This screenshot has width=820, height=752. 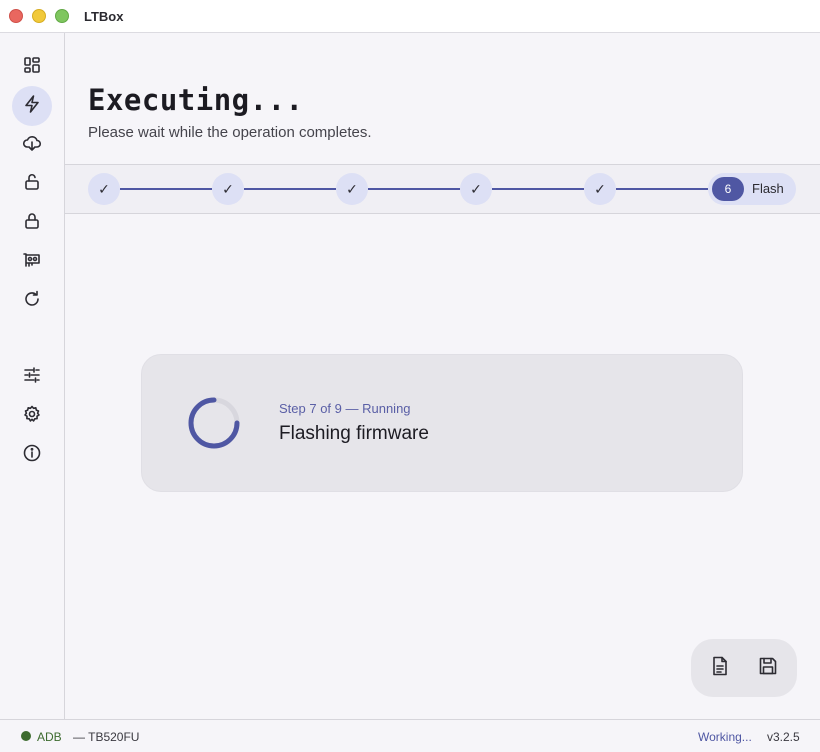 I want to click on device-name: — TB520FU, so click(x=106, y=737).